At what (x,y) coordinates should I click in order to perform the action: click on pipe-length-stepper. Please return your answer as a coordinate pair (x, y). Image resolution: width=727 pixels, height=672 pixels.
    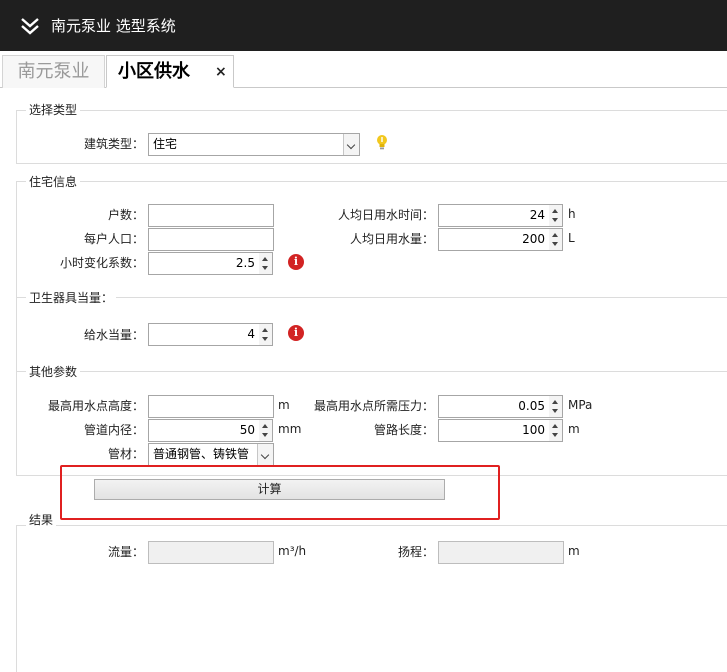
    Looking at the image, I should click on (556, 430).